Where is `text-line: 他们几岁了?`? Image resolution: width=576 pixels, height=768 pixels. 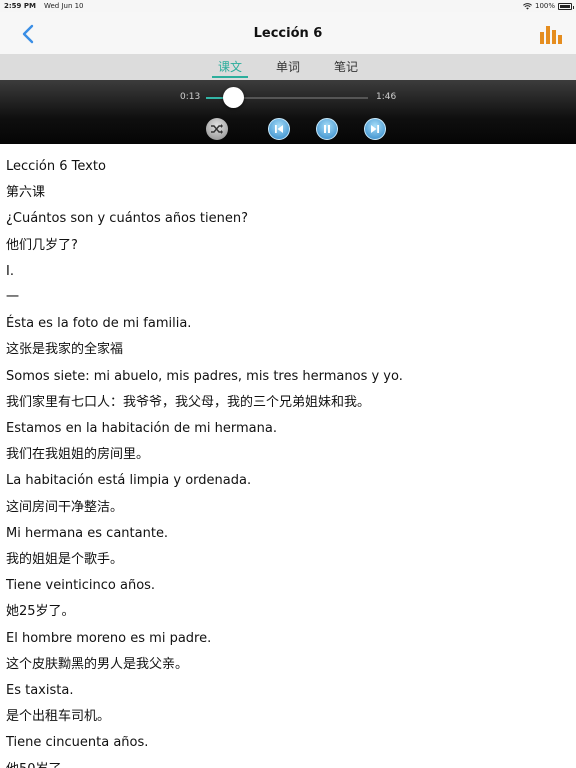
text-line: 他们几岁了? is located at coordinates (42, 245).